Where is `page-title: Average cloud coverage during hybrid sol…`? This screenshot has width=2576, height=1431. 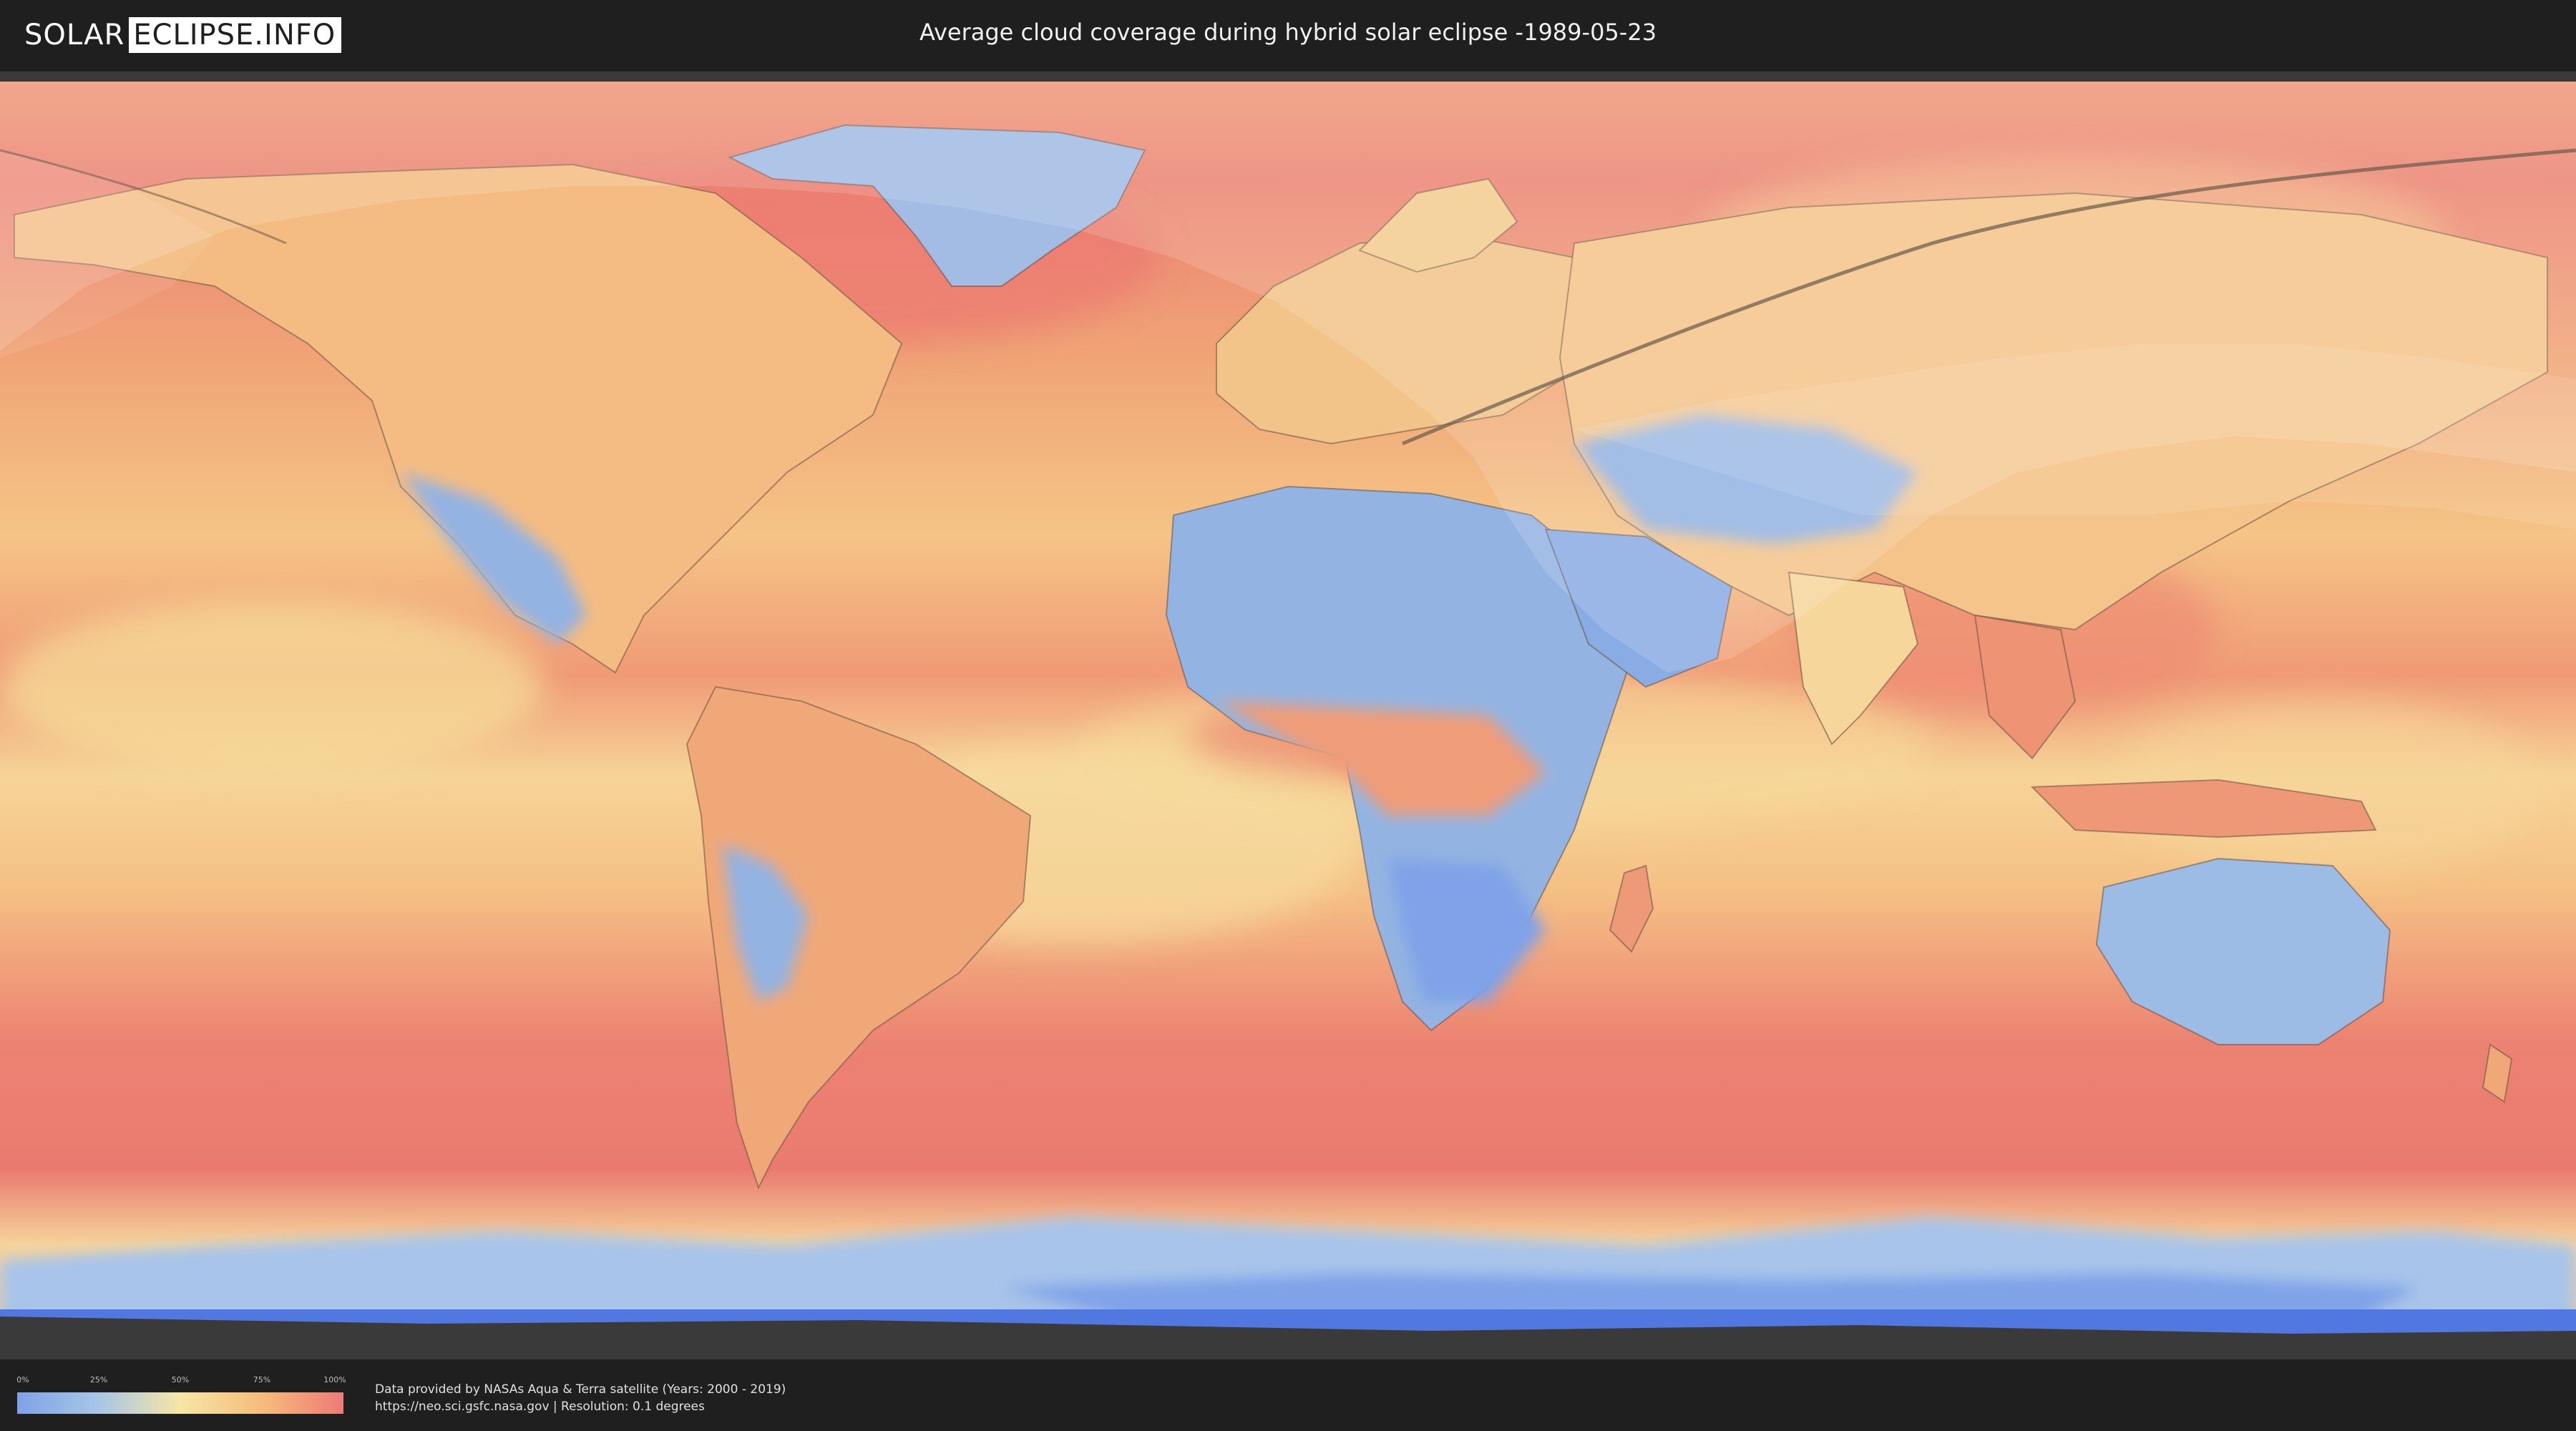
page-title: Average cloud coverage during hybrid sol… is located at coordinates (1288, 32).